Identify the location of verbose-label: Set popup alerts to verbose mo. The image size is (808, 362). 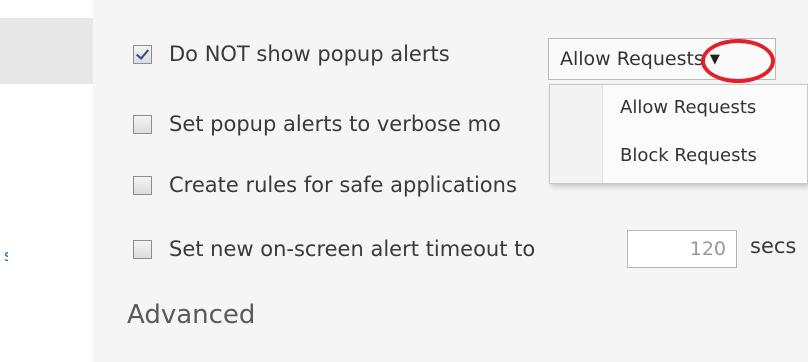
(335, 124).